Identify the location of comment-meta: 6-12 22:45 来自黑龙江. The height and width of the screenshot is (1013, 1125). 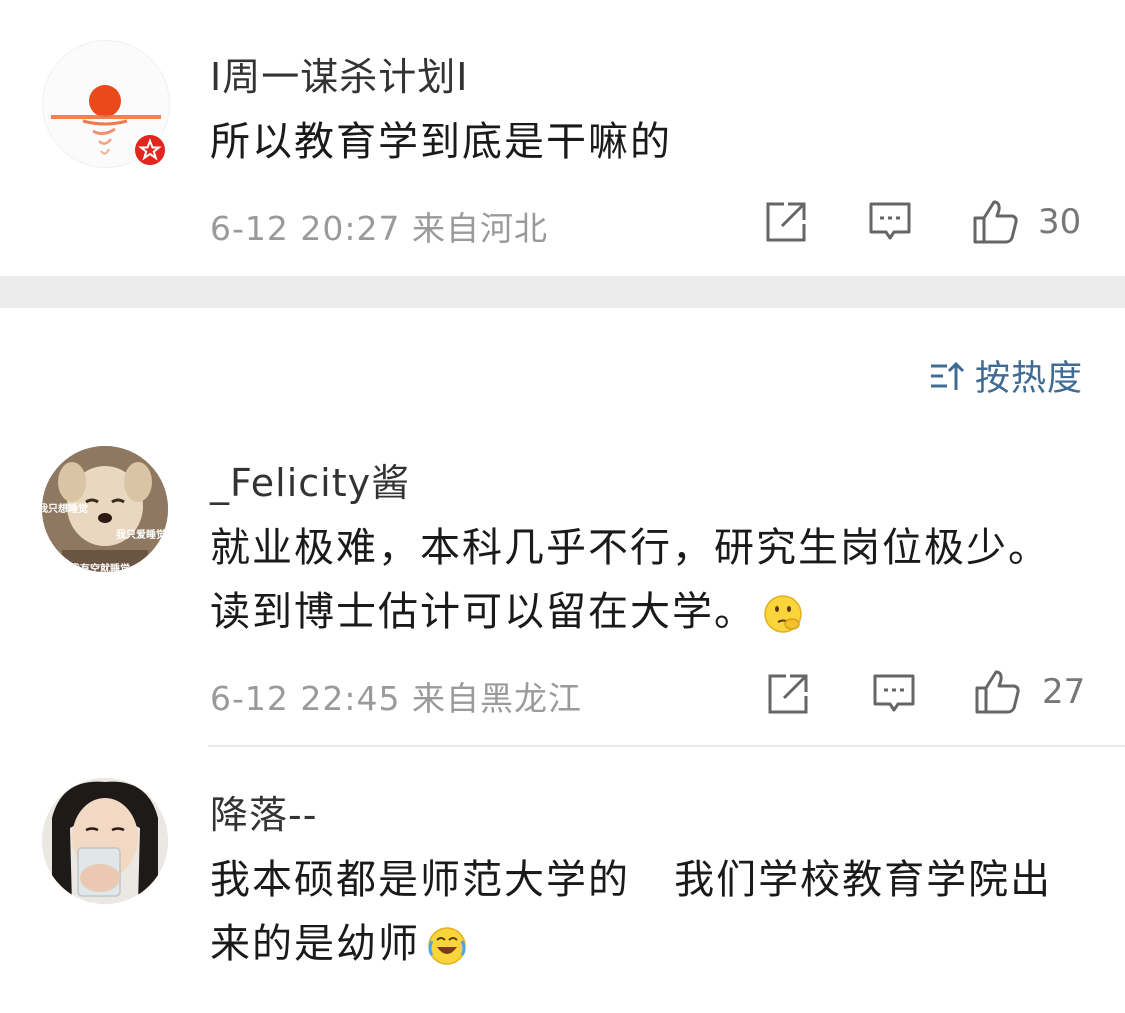
(396, 696).